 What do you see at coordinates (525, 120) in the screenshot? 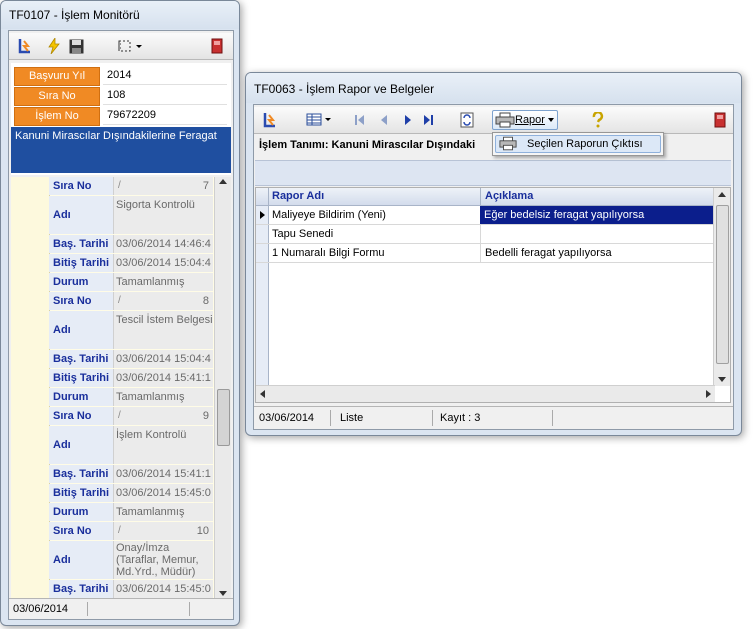
I see `rapor-dropdown-button: Rapor` at bounding box center [525, 120].